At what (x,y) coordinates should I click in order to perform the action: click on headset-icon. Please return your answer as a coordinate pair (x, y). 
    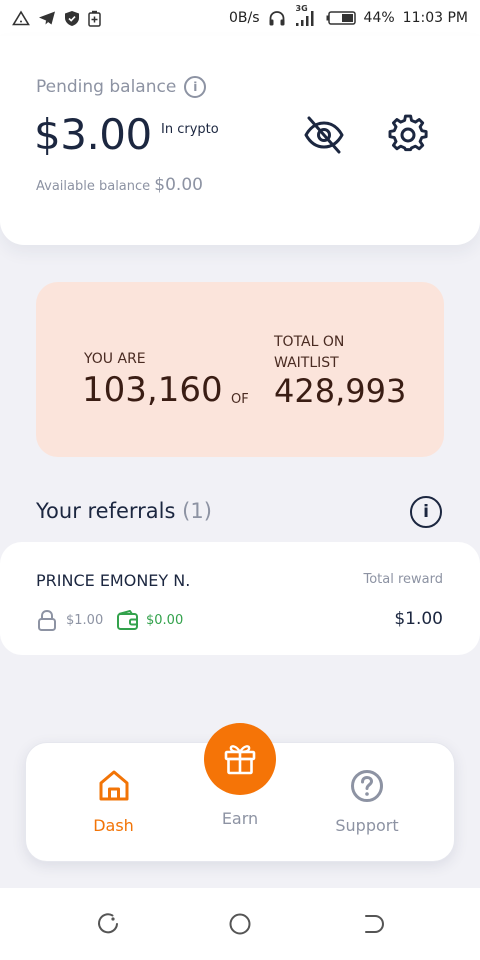
    Looking at the image, I should click on (277, 18).